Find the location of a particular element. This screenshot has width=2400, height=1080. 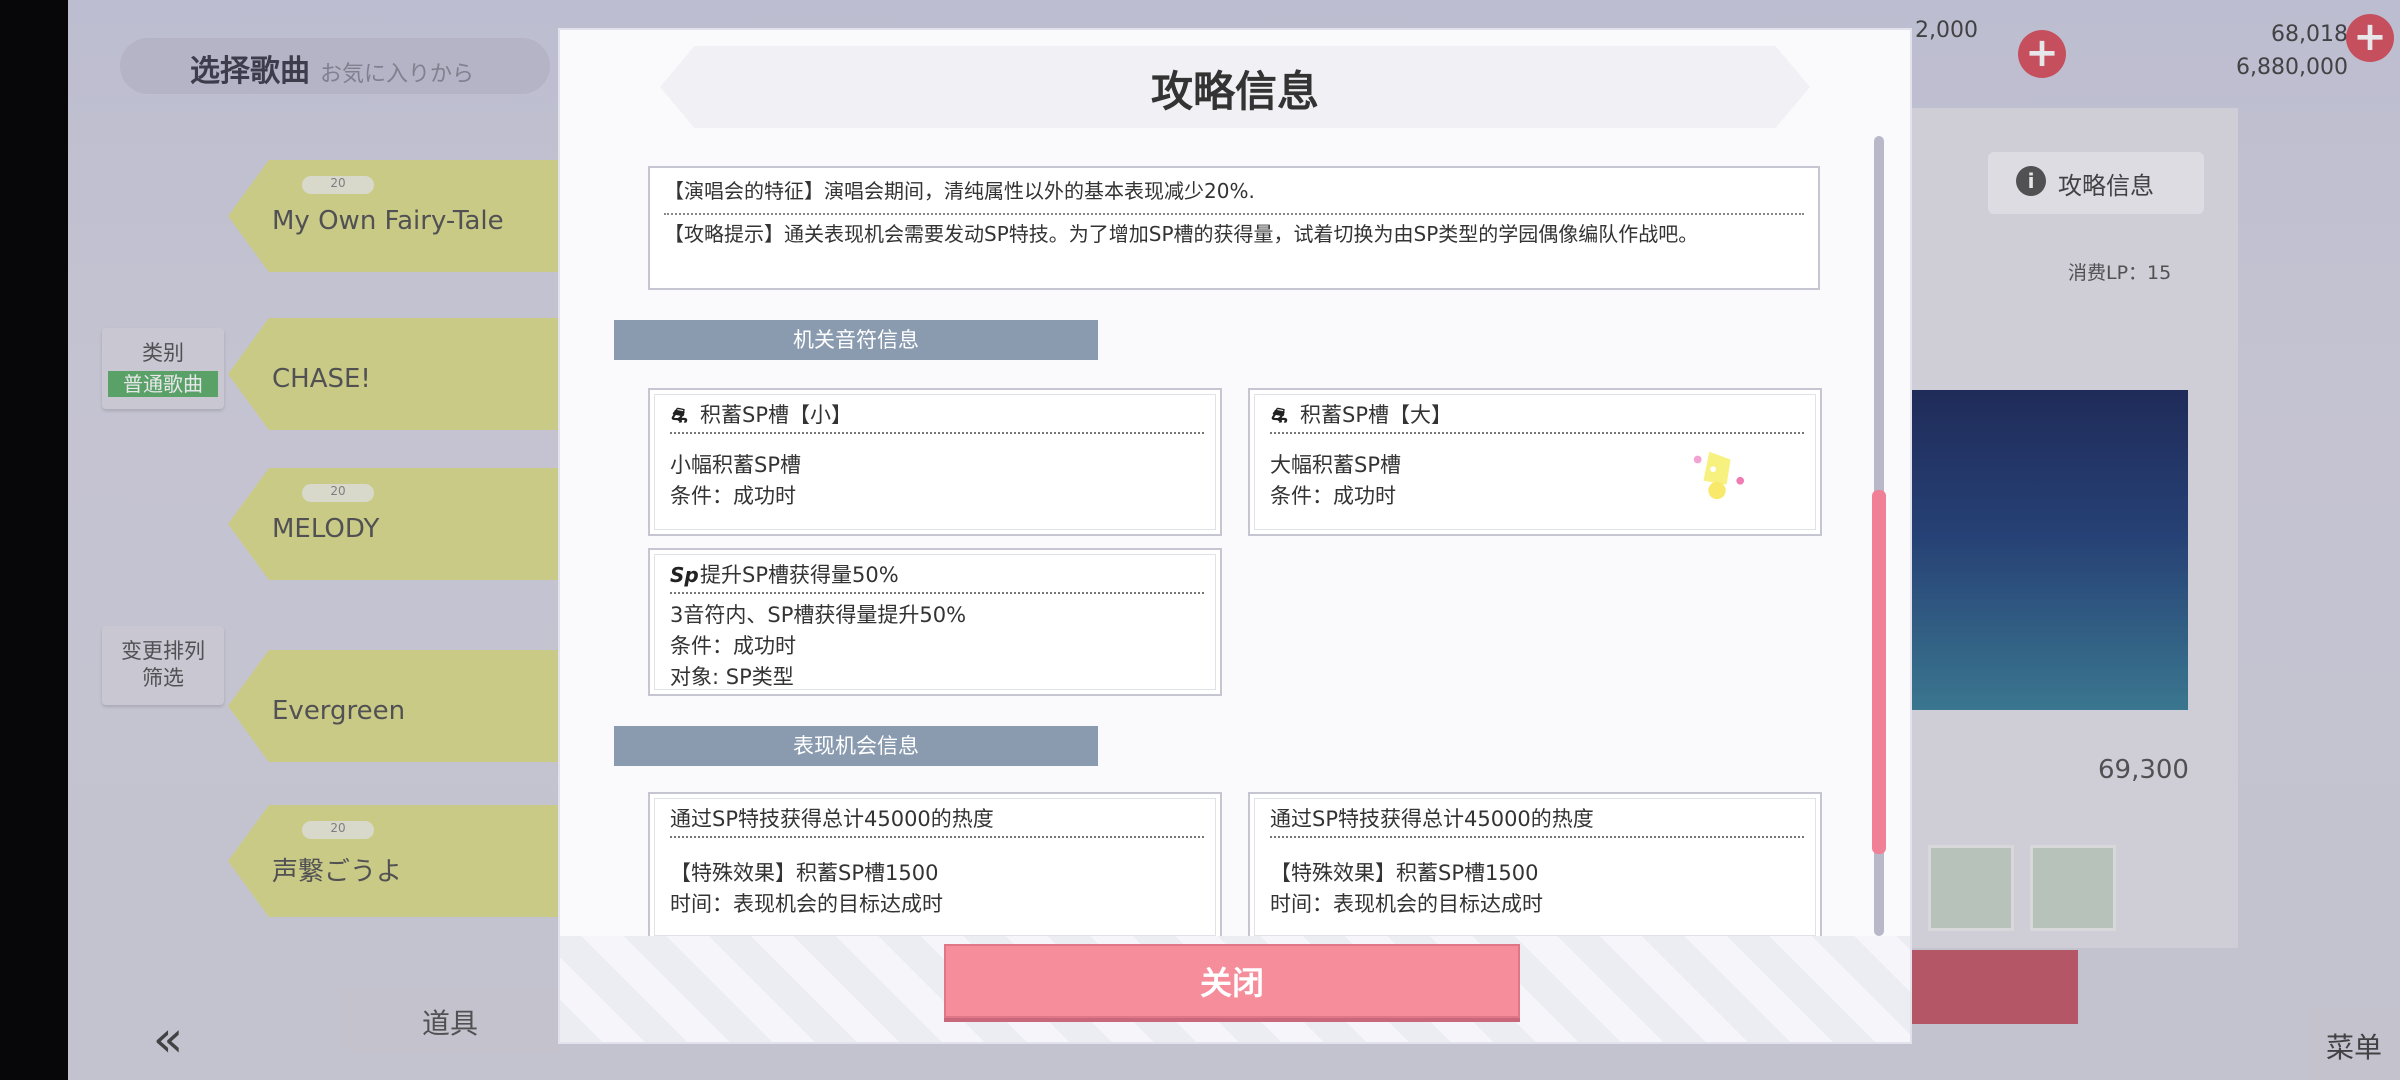

gimmick-card: ⛐ 积蓄SP槽【小】 小幅积蓄SP槽 条件：成功时 is located at coordinates (935, 462).